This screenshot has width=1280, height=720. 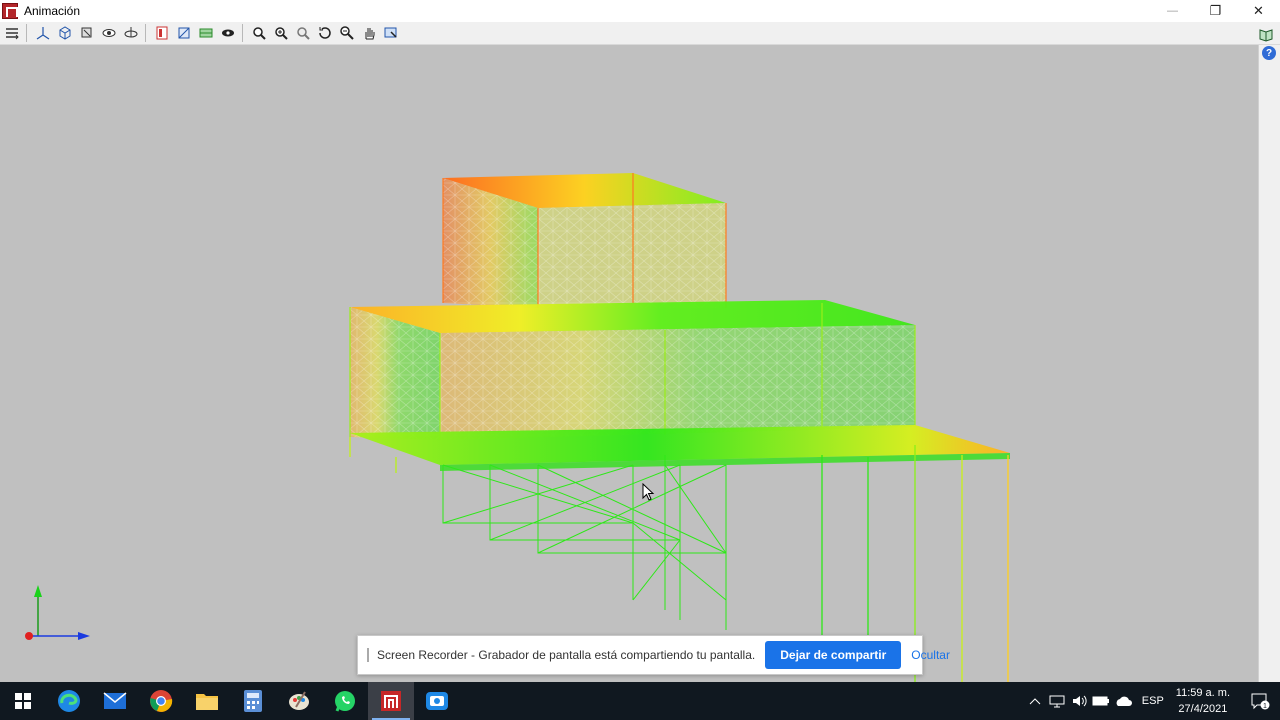 What do you see at coordinates (130, 33) in the screenshot?
I see `orbit-icon` at bounding box center [130, 33].